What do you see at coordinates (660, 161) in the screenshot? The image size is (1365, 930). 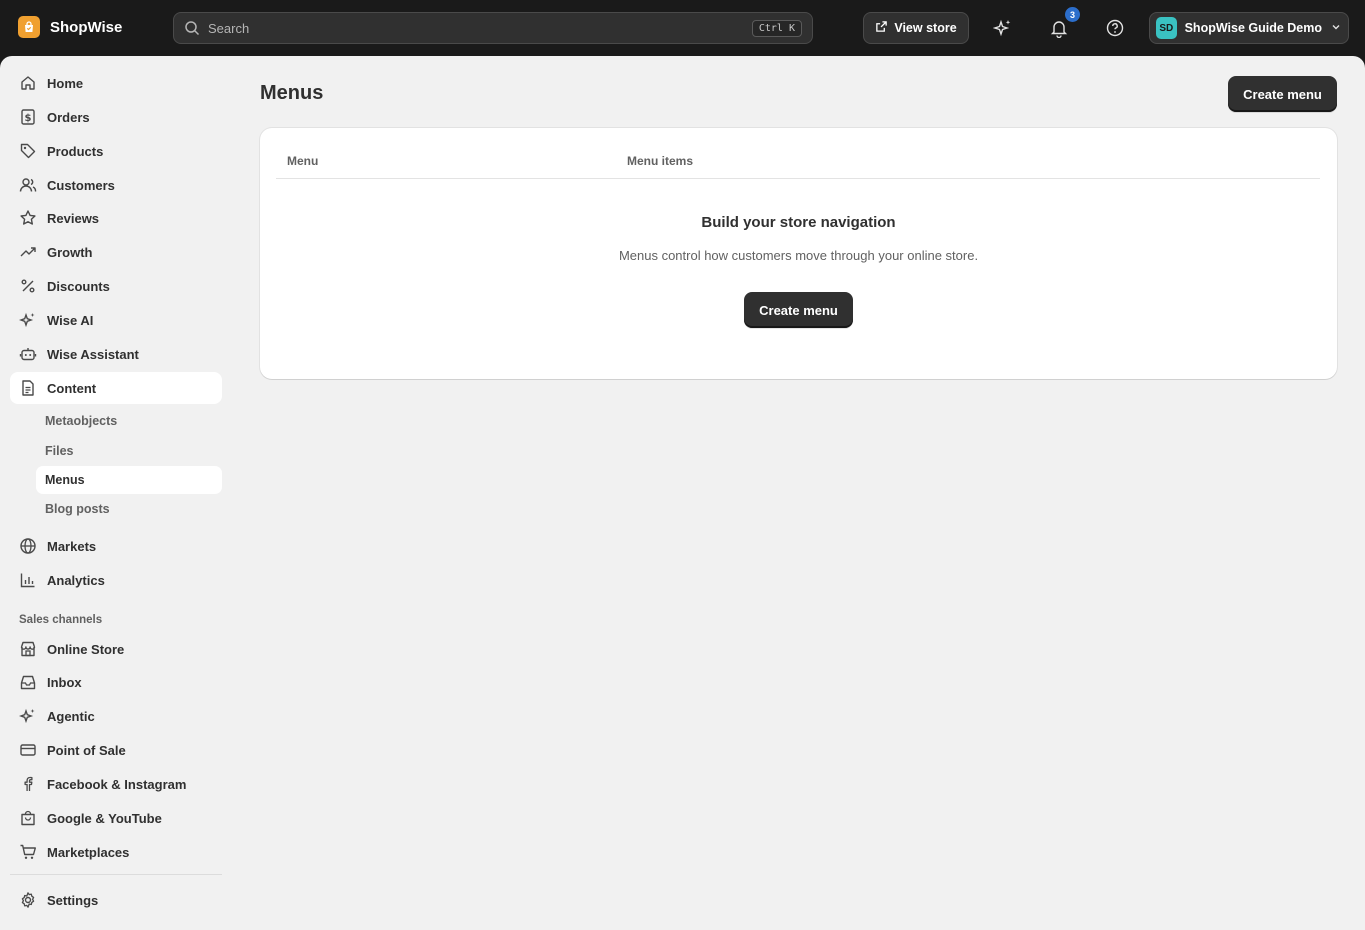 I see `column-header-menu-items: Menu items` at bounding box center [660, 161].